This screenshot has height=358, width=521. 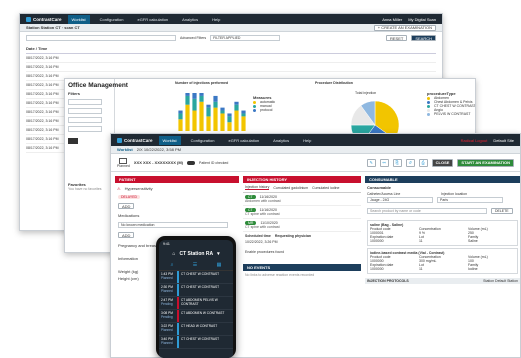 What do you see at coordinates (190, 19) in the screenshot?
I see `back-nav-analytics: Analytics` at bounding box center [190, 19].